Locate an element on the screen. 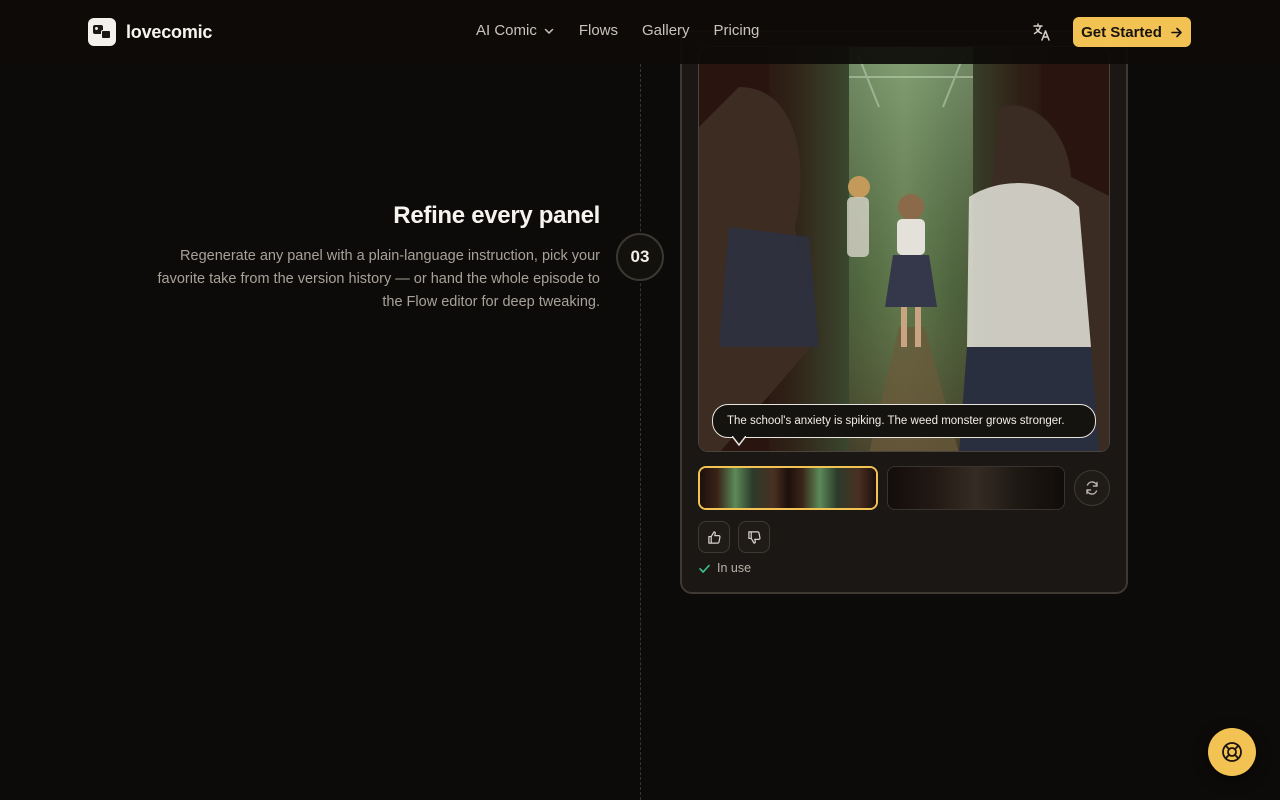 Image resolution: width=1280 pixels, height=800 pixels. main-nav: AI Comic Flows Gallery Pricing is located at coordinates (617, 30).